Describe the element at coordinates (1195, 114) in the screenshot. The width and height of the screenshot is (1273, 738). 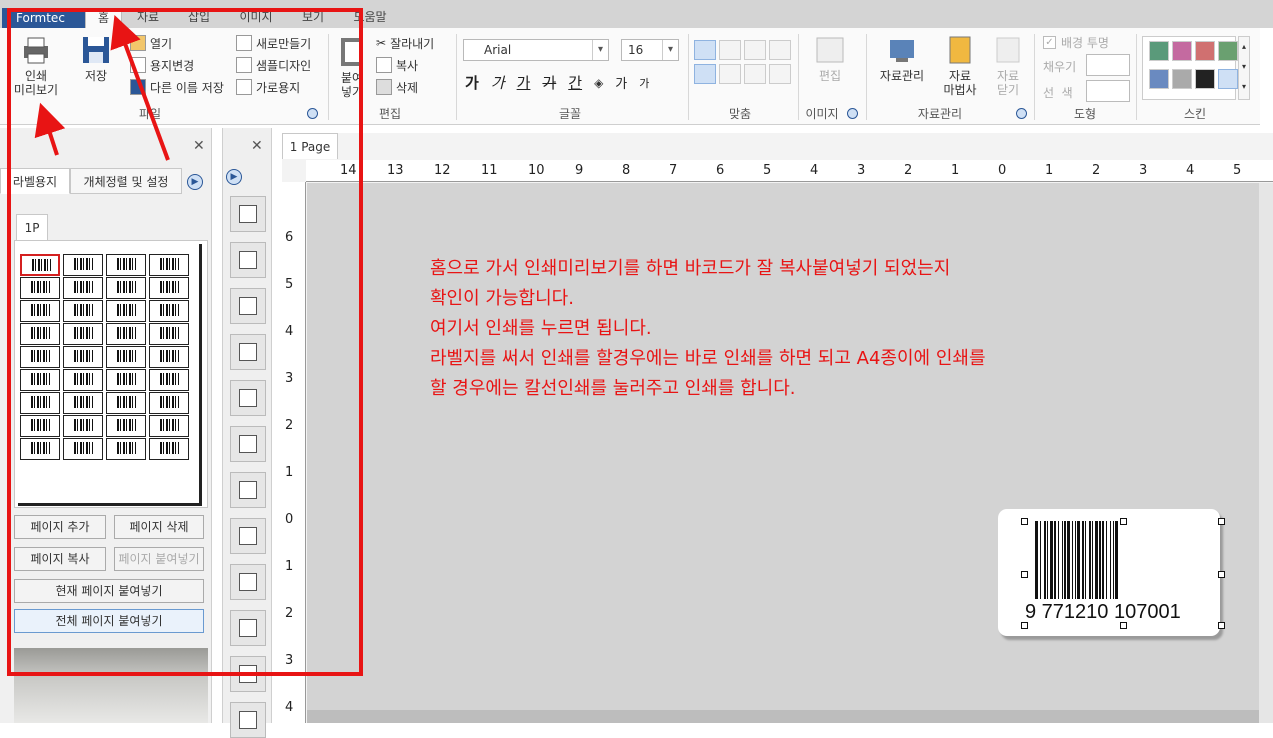
I see `skin-group-label: 스킨` at that location.